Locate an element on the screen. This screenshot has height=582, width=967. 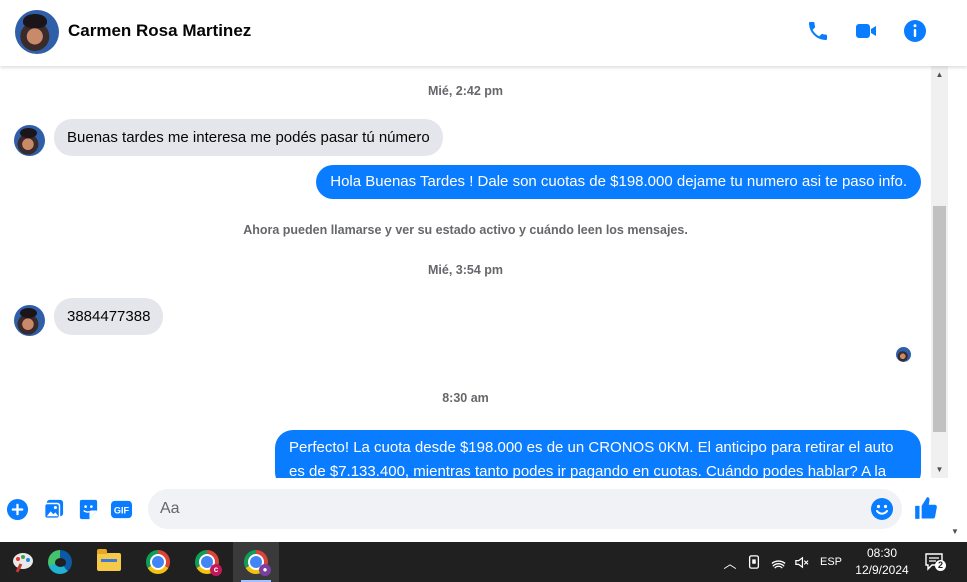
sticker-icon is located at coordinates (88, 509).